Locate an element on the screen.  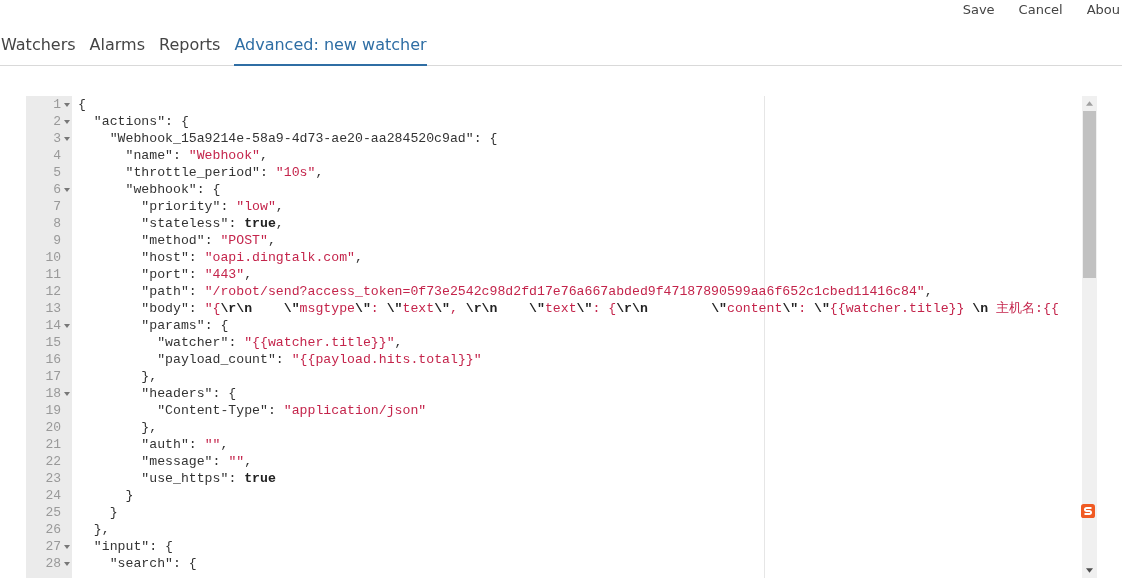
line-number: 24 is located at coordinates (53, 495).